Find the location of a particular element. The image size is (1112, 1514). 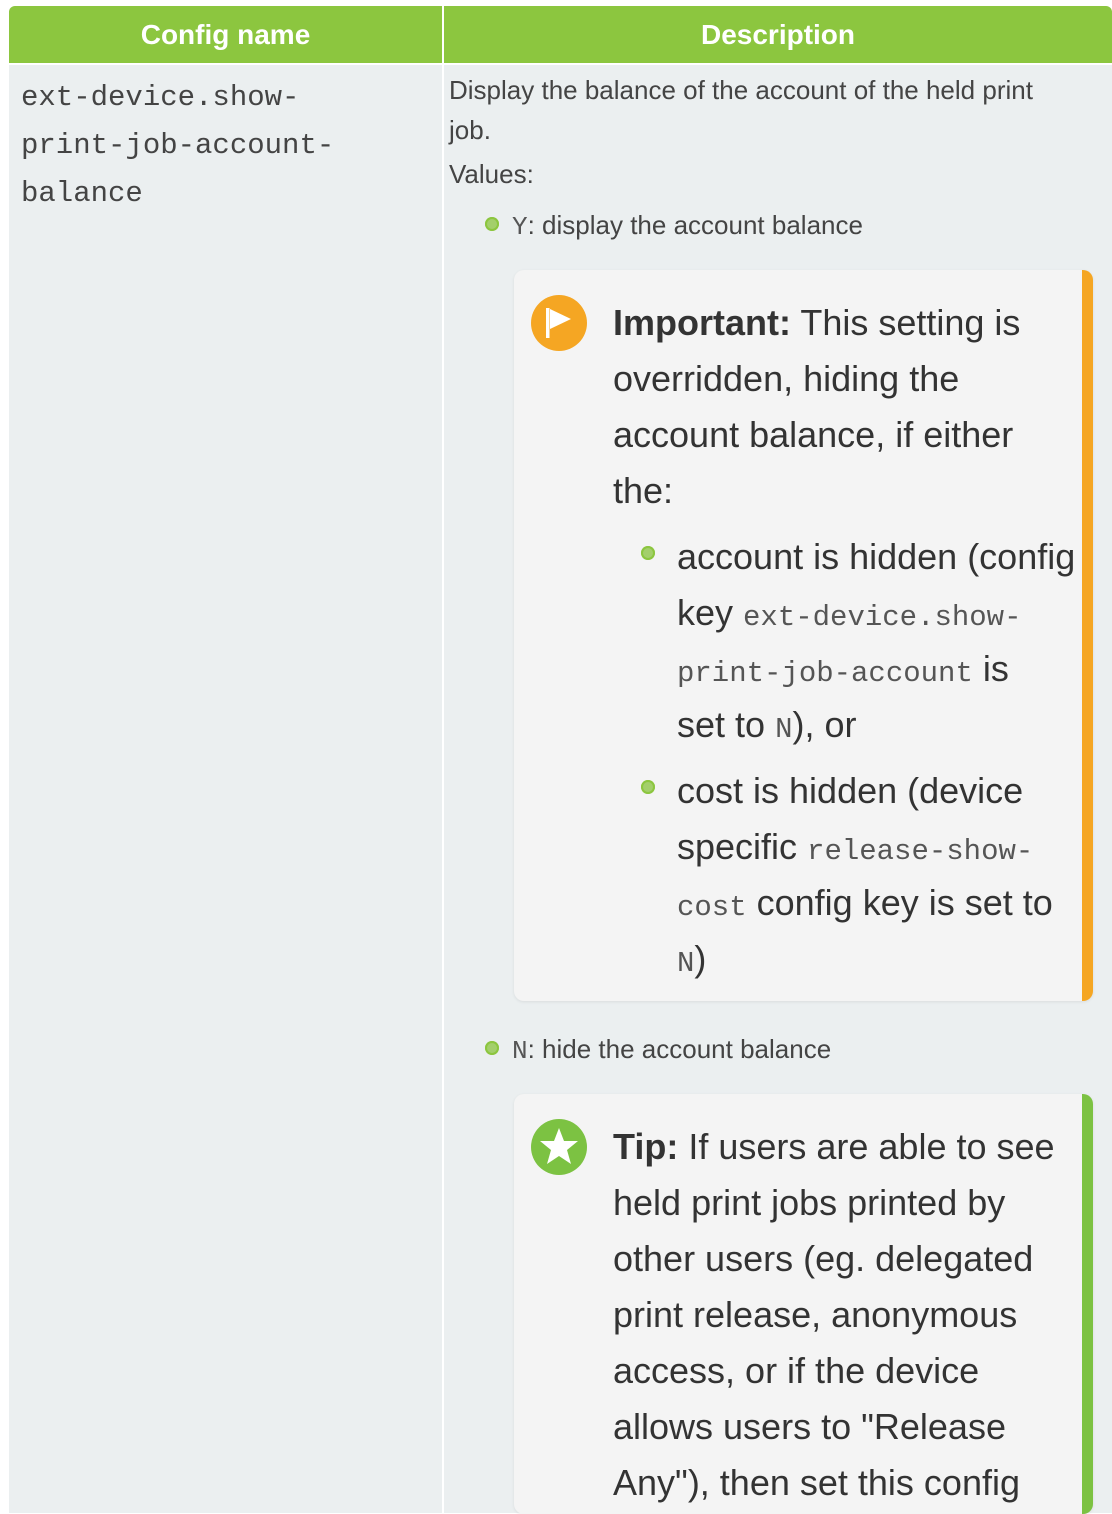

text: config key is set to is located at coordinates (899, 902).